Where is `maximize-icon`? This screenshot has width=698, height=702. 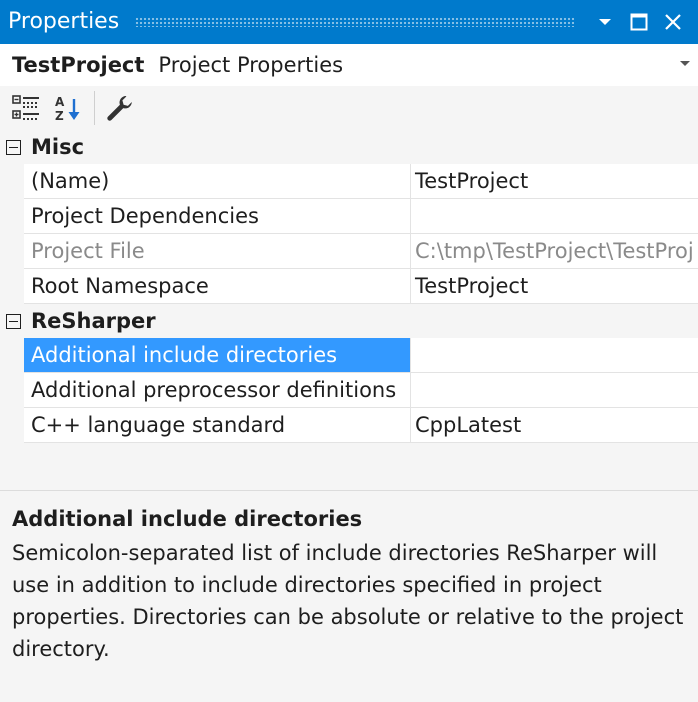
maximize-icon is located at coordinates (639, 22).